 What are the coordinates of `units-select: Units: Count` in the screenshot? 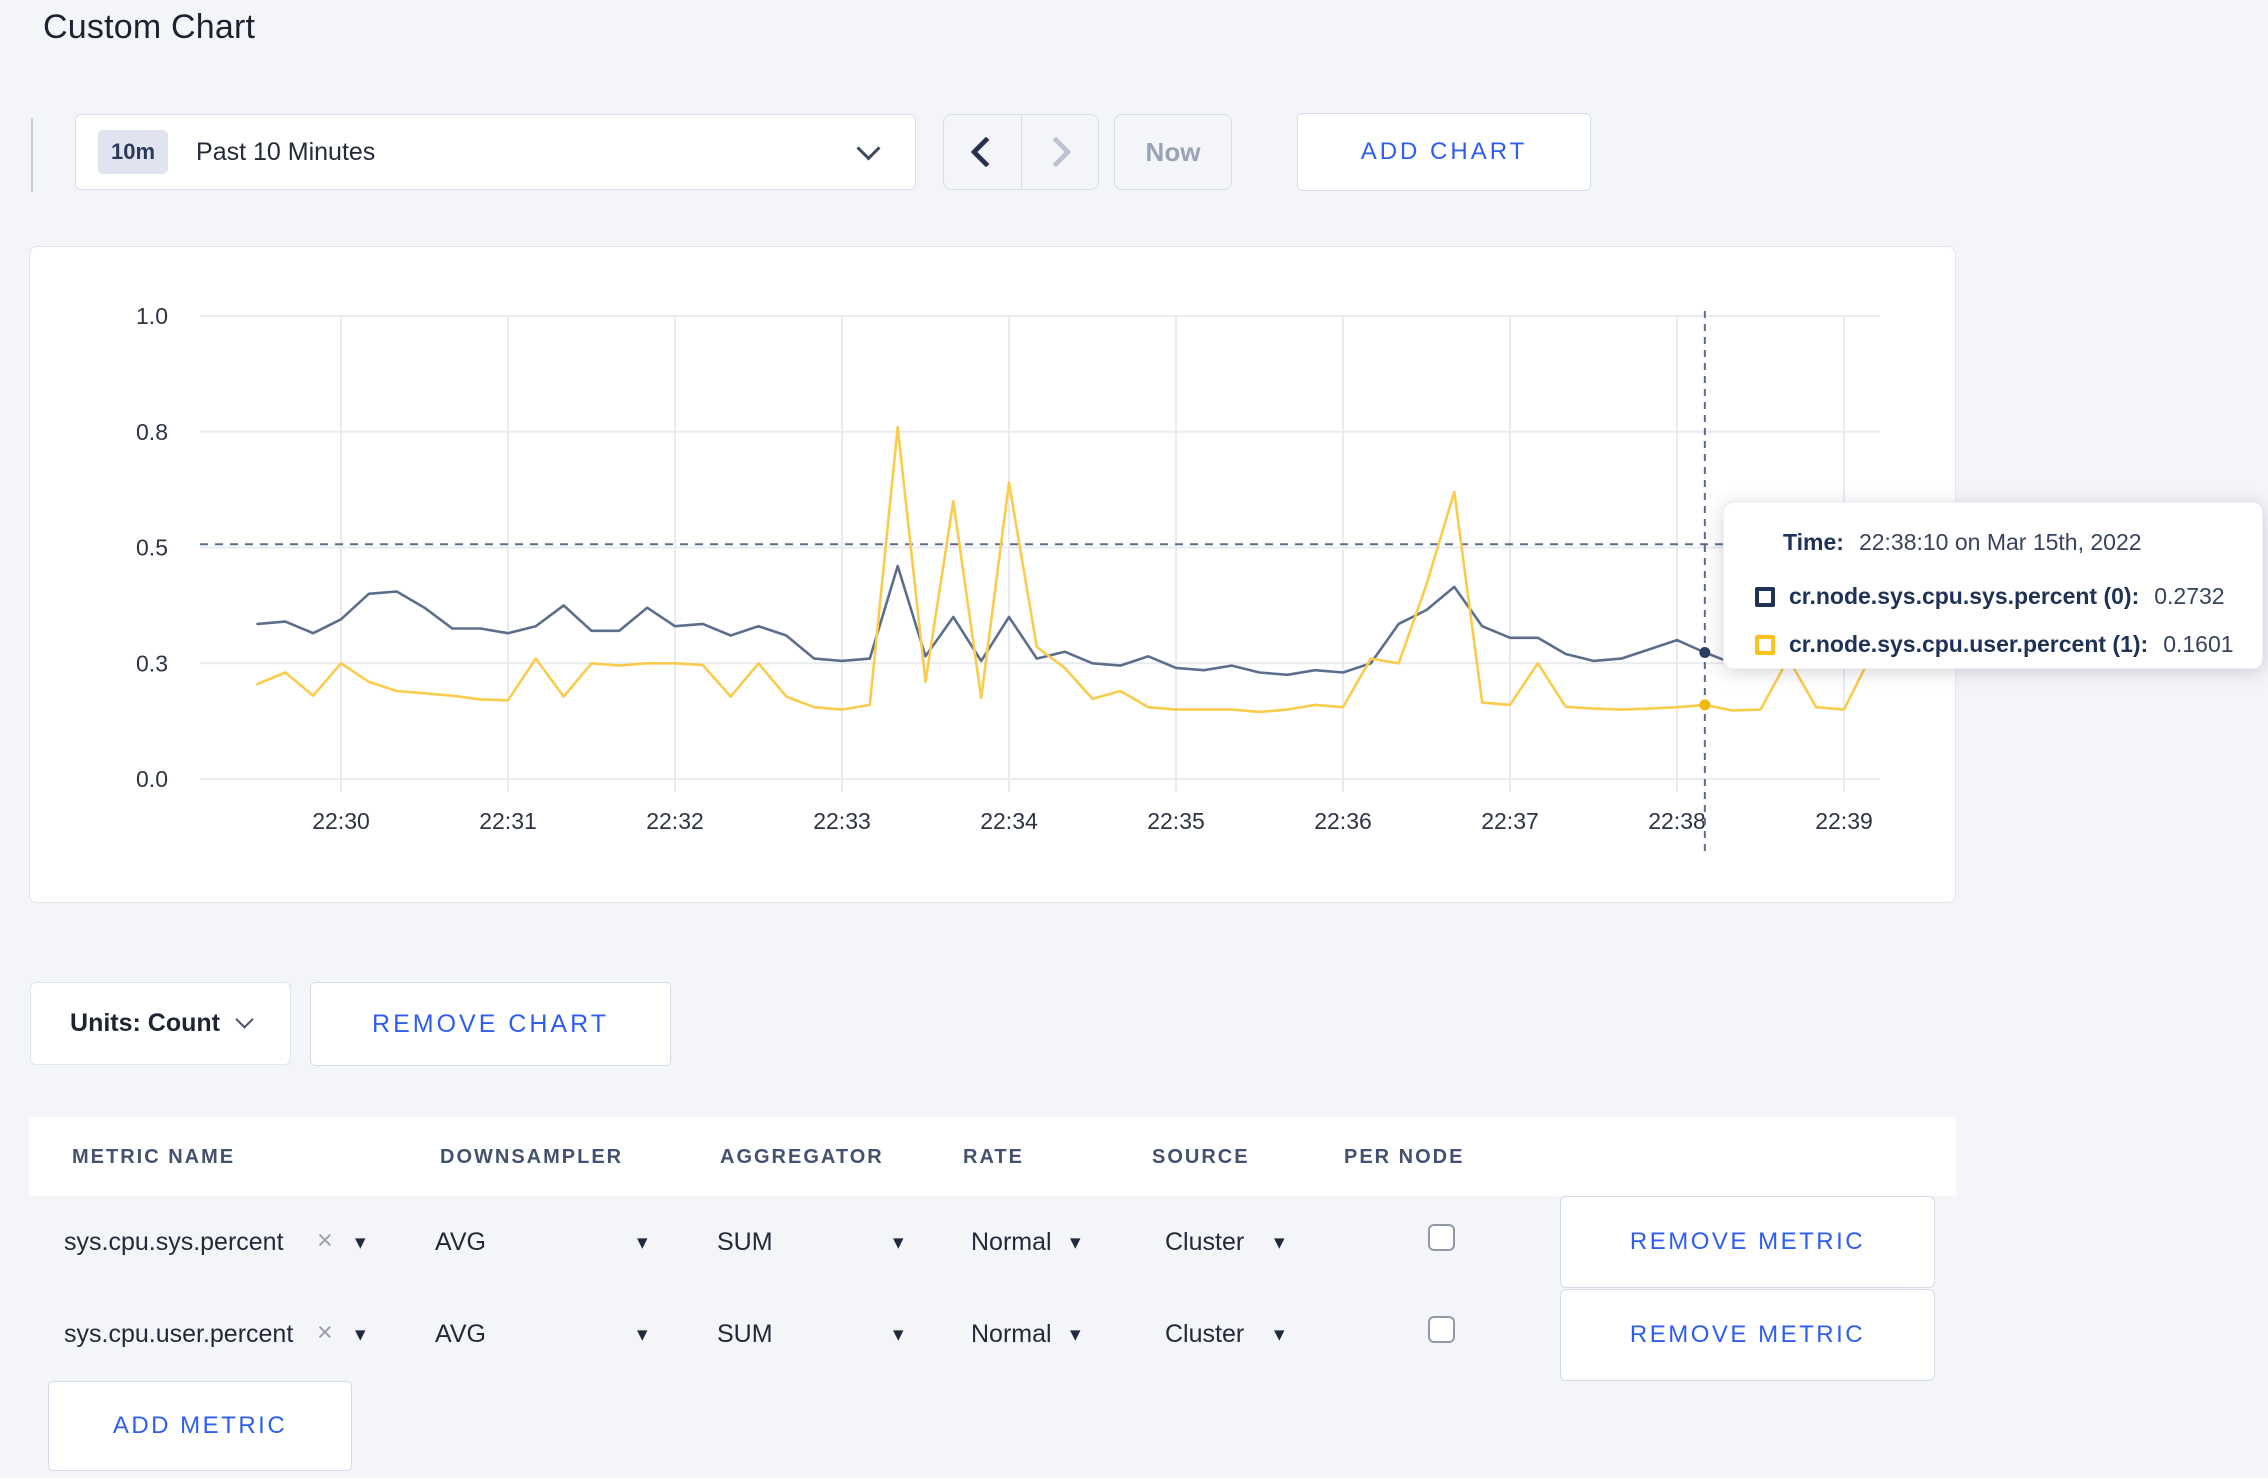 It's located at (160, 1023).